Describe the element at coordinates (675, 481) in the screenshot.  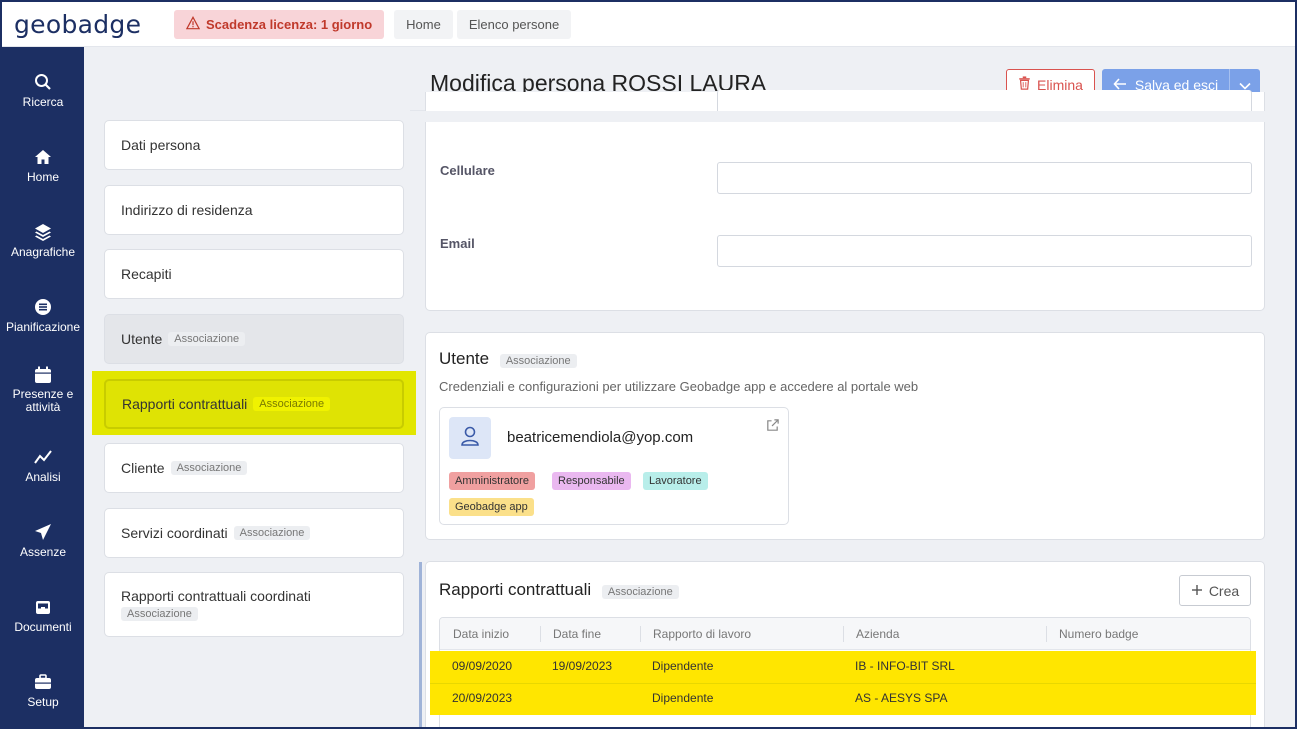
I see `role-badge-worker: Lavoratore` at that location.